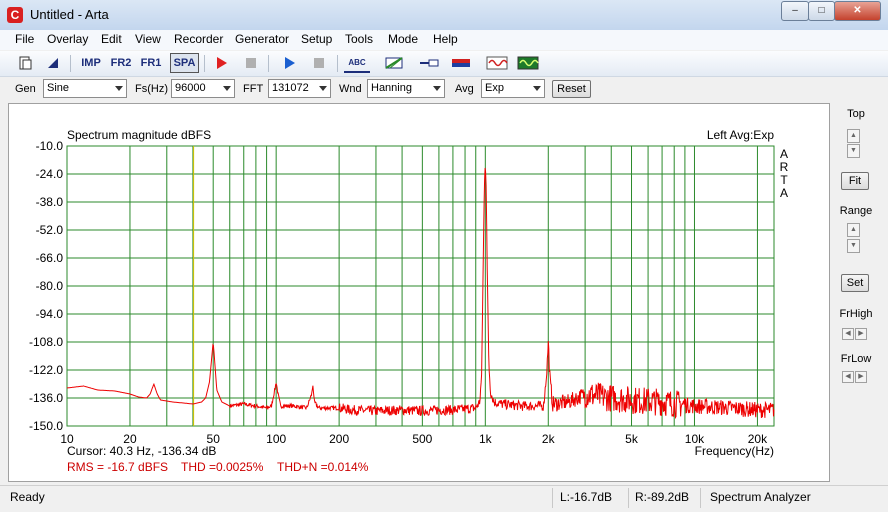 The width and height of the screenshot is (888, 512). I want to click on fft-value: 131072, so click(290, 88).